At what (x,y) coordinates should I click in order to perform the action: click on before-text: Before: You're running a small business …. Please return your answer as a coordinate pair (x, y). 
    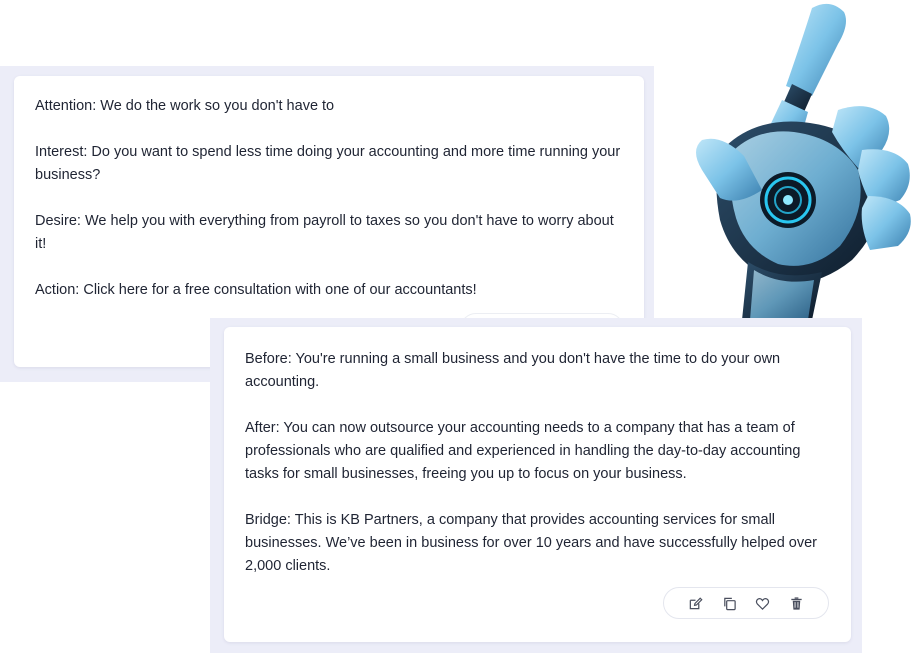
    Looking at the image, I should click on (513, 370).